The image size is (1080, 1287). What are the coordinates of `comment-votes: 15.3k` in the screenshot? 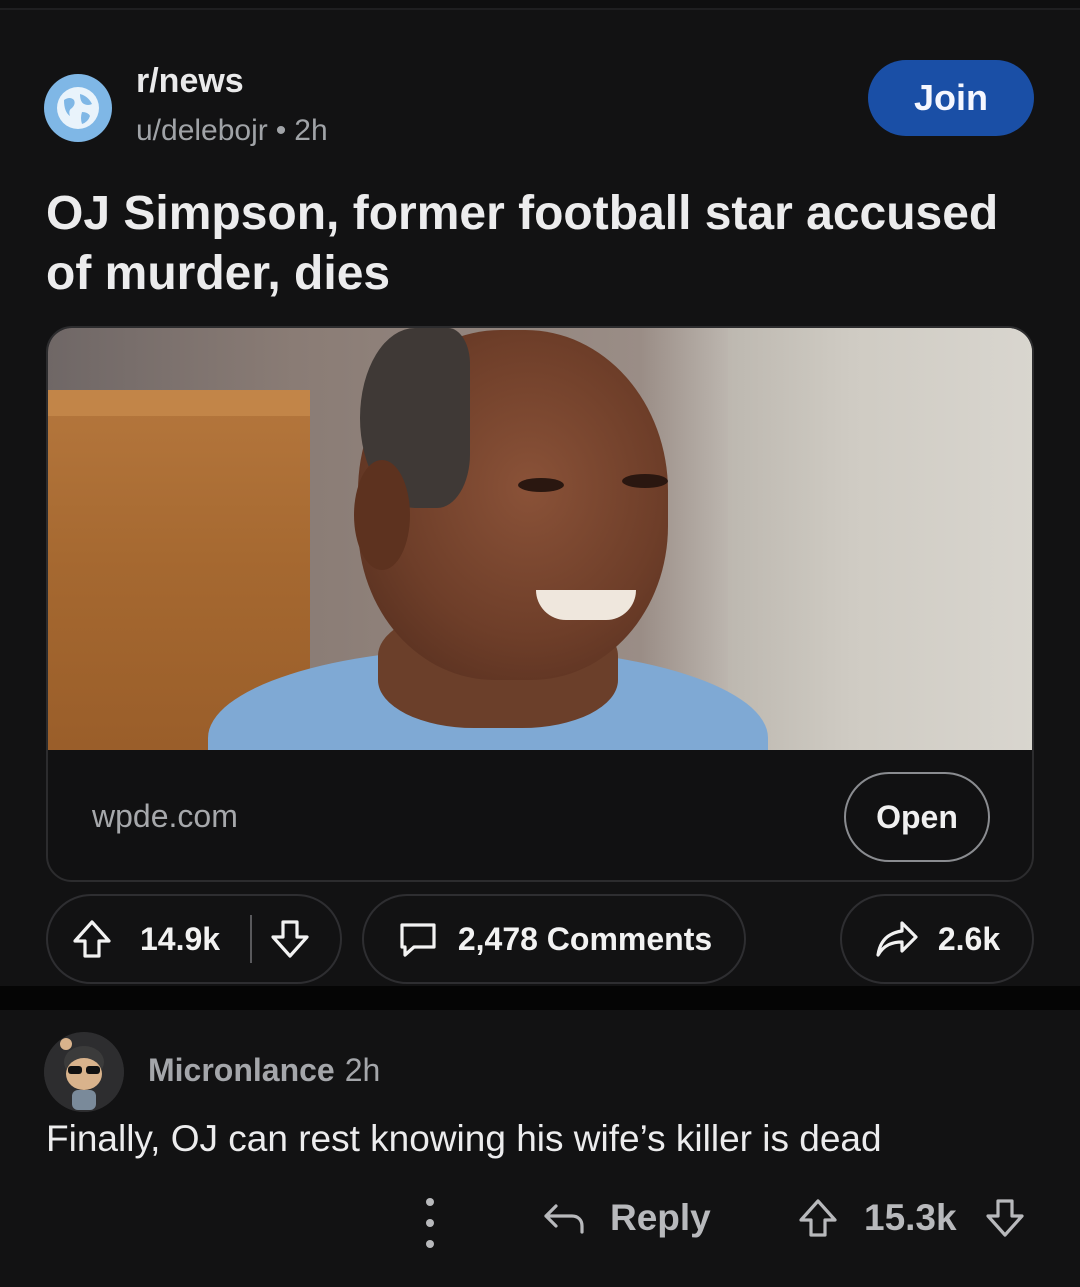 It's located at (911, 1218).